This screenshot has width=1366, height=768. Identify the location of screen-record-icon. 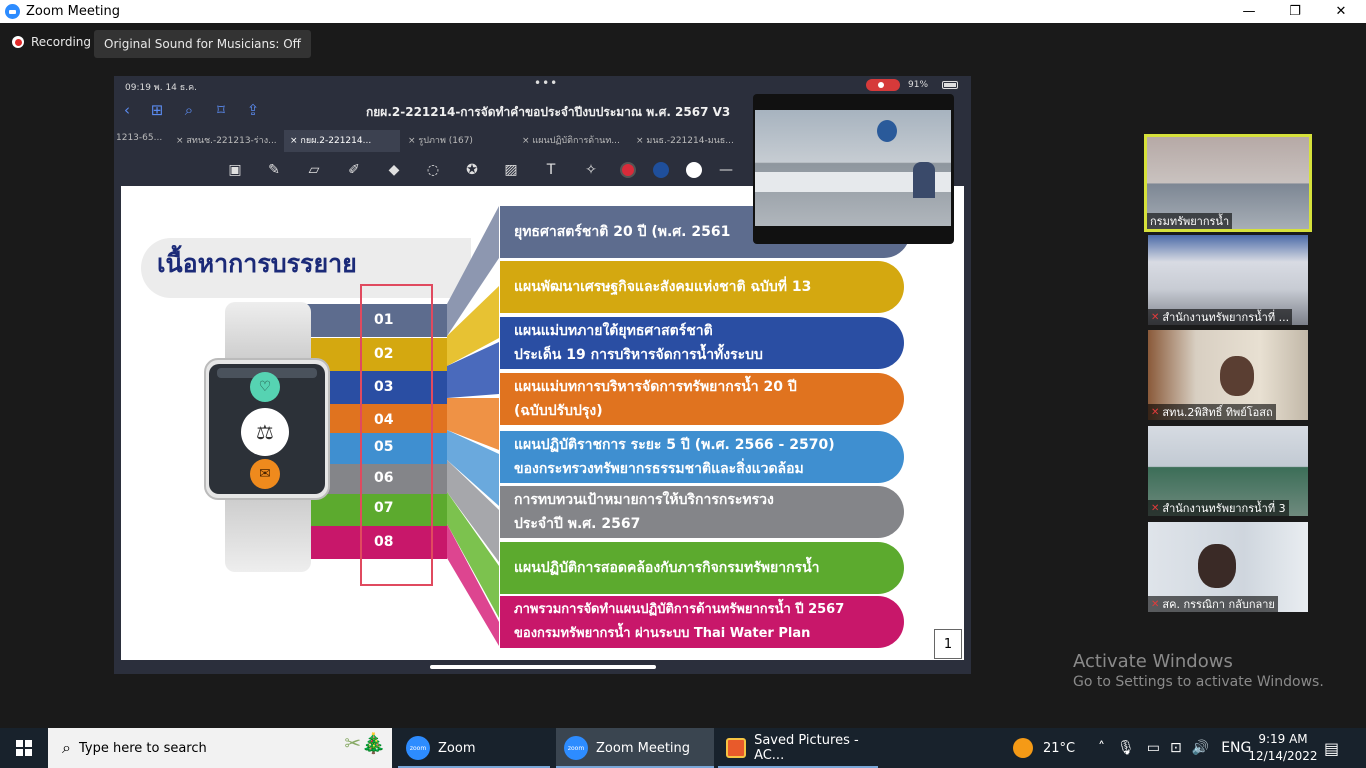
(883, 85).